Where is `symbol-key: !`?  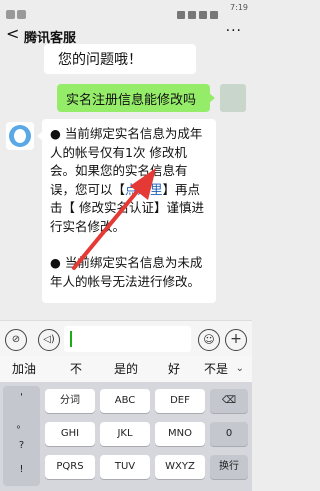
symbol-key: ! is located at coordinates (21, 469).